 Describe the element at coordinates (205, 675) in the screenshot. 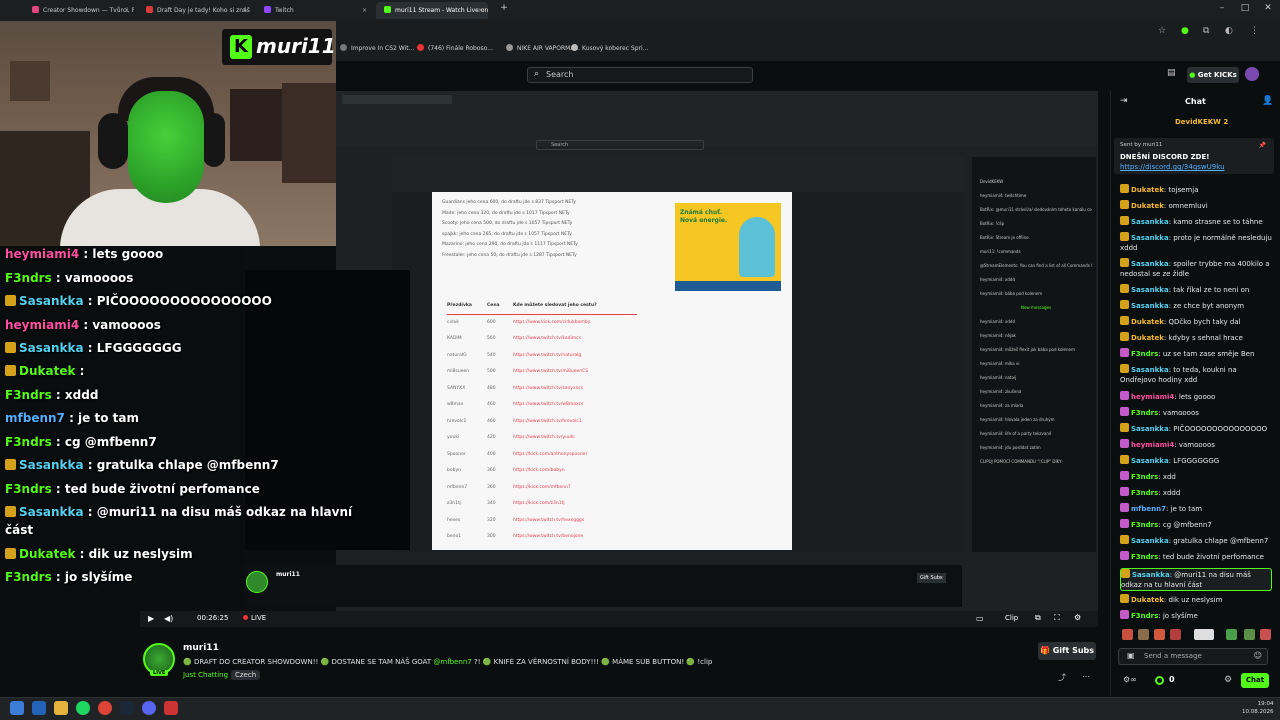

I see `category-link: Just Chatting` at that location.